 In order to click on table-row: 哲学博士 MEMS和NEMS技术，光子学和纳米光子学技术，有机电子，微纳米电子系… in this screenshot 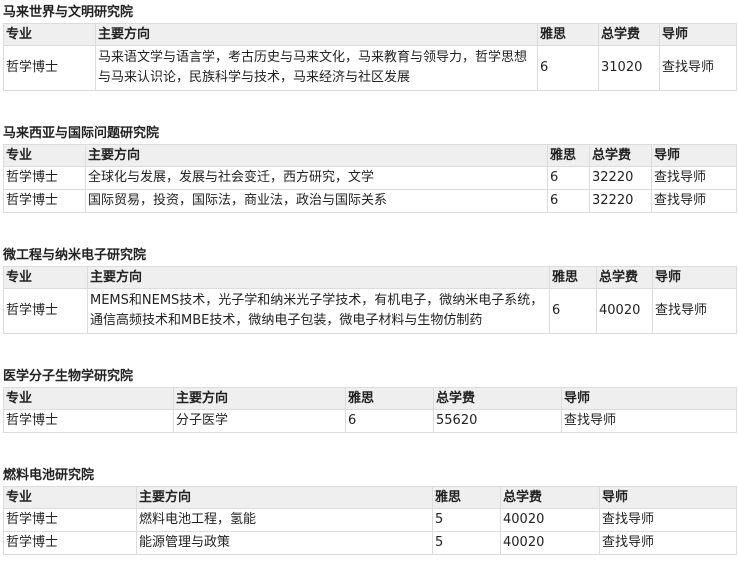, I will do `click(370, 311)`.